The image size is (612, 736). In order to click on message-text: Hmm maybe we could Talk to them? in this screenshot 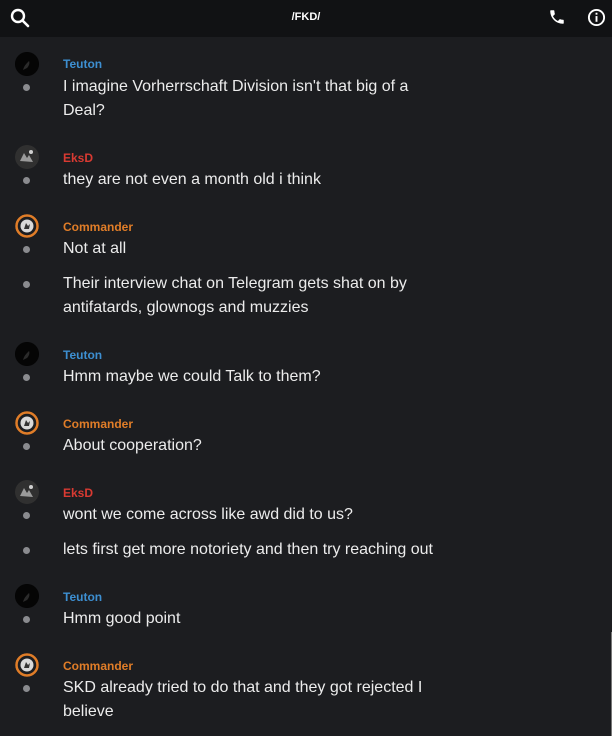, I will do `click(192, 376)`.